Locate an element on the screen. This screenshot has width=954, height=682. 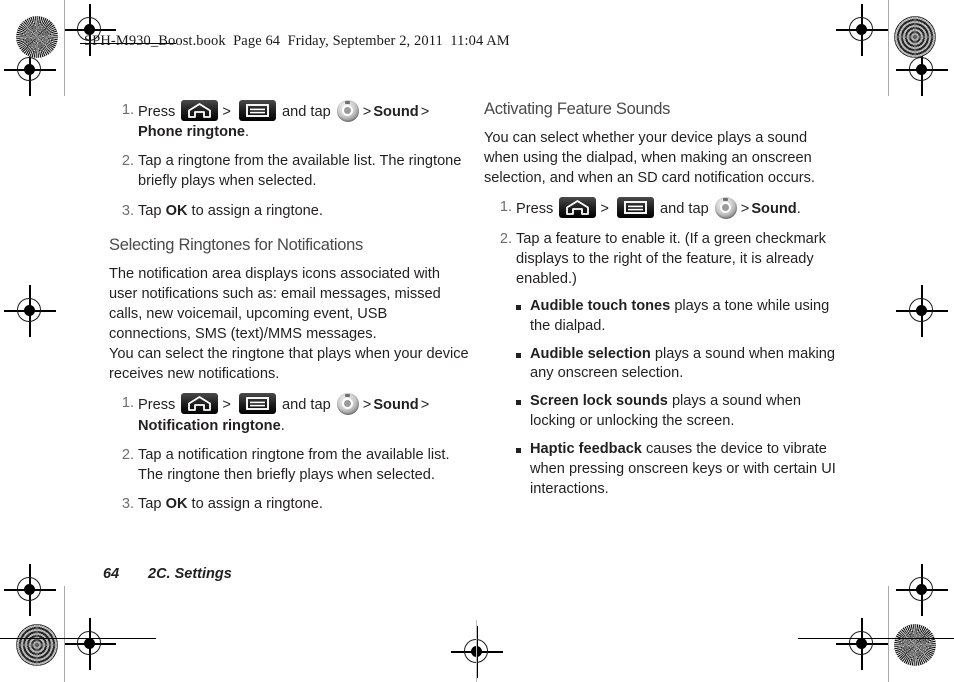
color-target-top-left is located at coordinates (37, 37).